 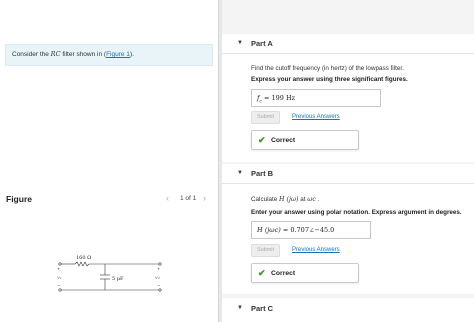 What do you see at coordinates (188, 198) in the screenshot?
I see `figure-counter: 1 of 1` at bounding box center [188, 198].